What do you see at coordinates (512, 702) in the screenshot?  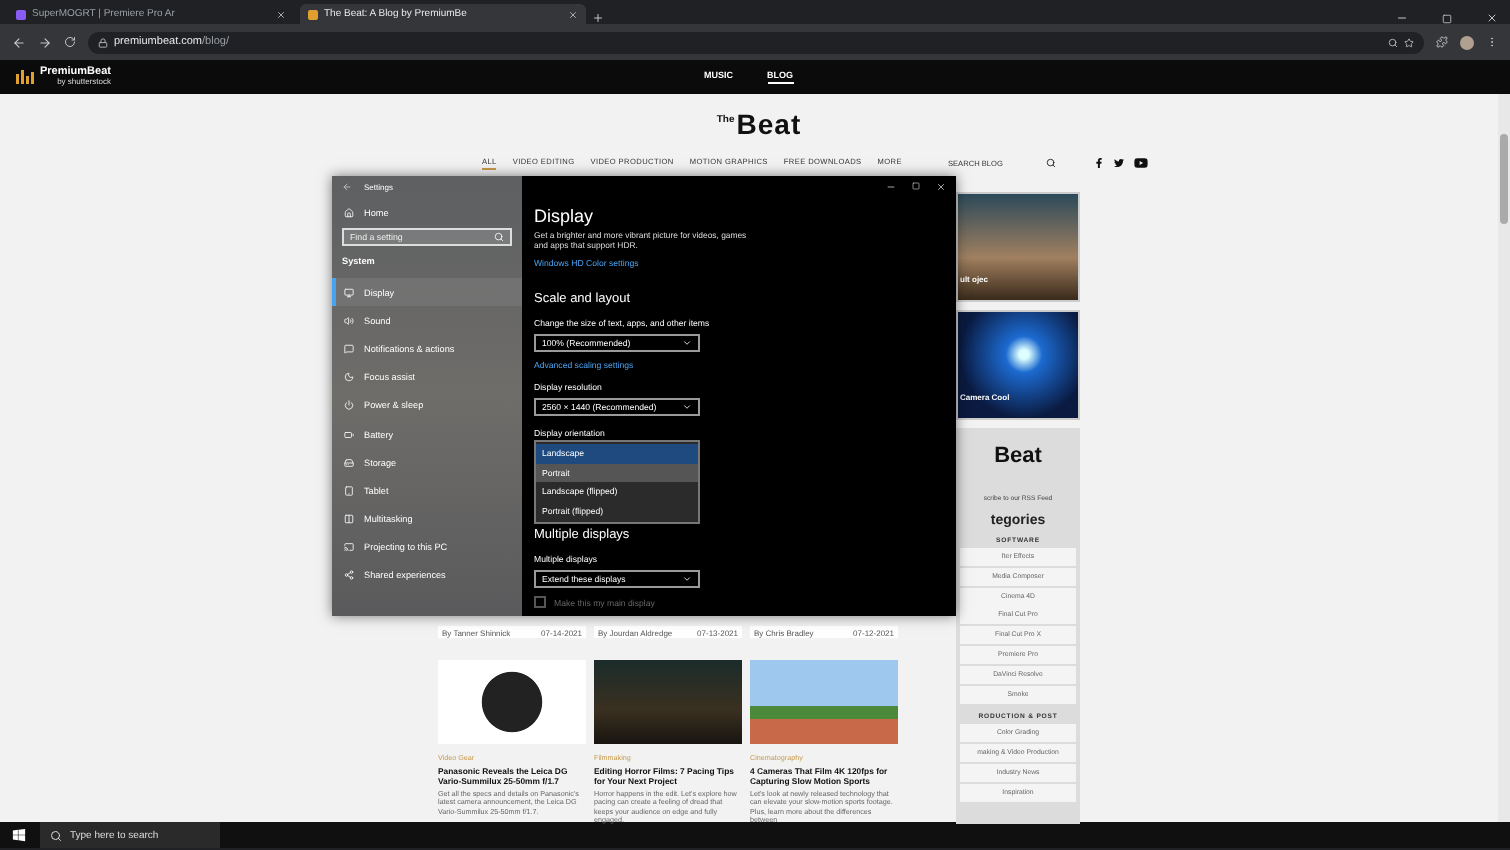 I see `photo-placeholder` at bounding box center [512, 702].